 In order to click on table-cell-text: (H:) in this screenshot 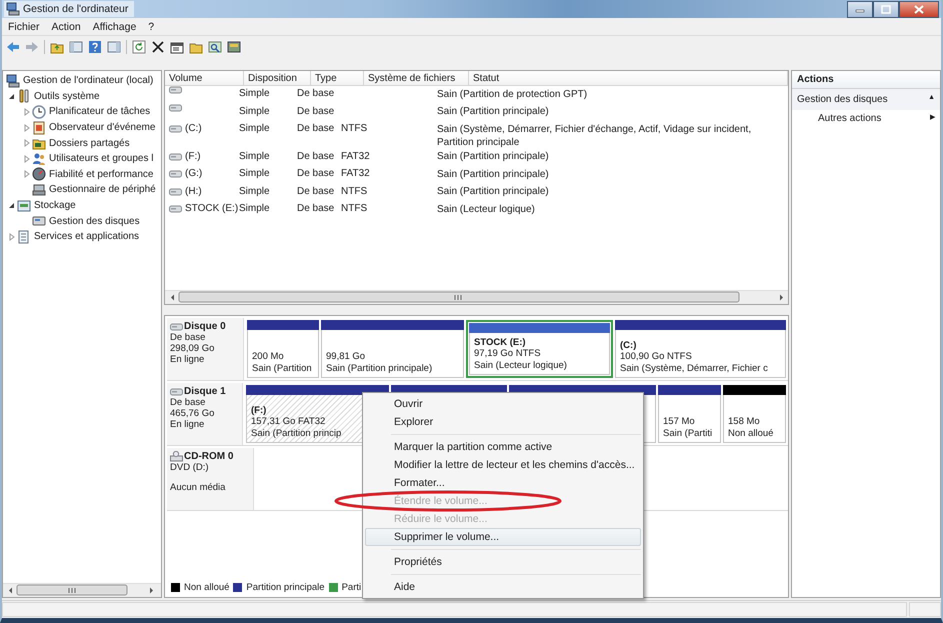, I will do `click(193, 191)`.